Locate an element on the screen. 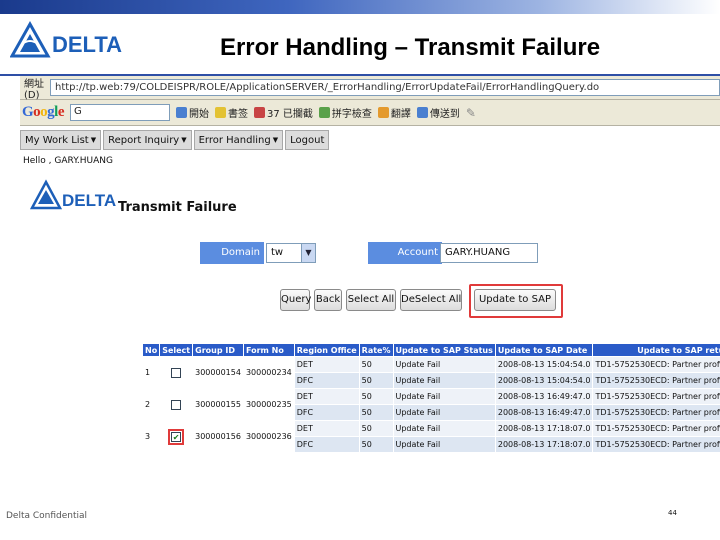 The image size is (720, 540). row-group-id: 300000155 is located at coordinates (218, 404).